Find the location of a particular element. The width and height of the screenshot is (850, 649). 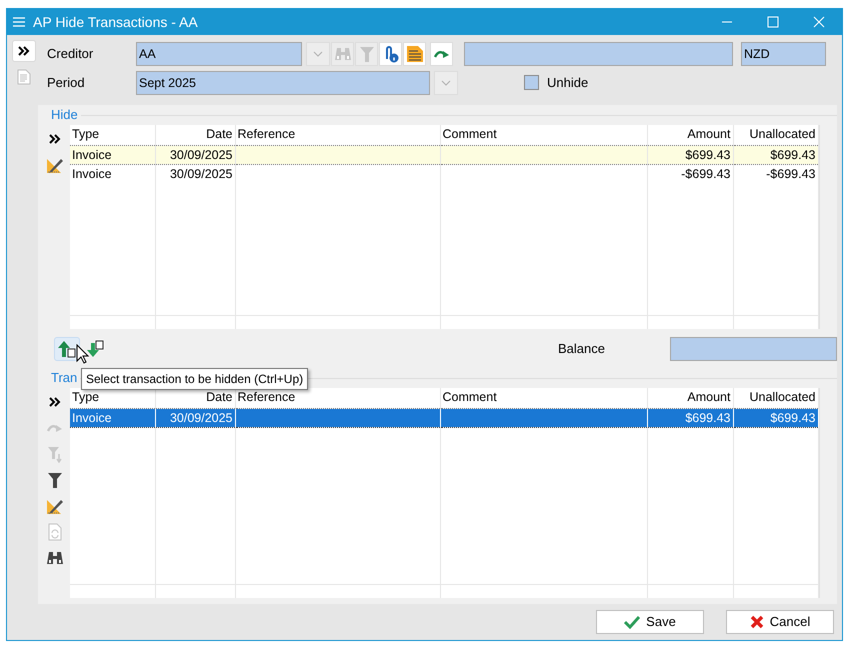

window-title: AP Hide Transactions - AA is located at coordinates (116, 22).